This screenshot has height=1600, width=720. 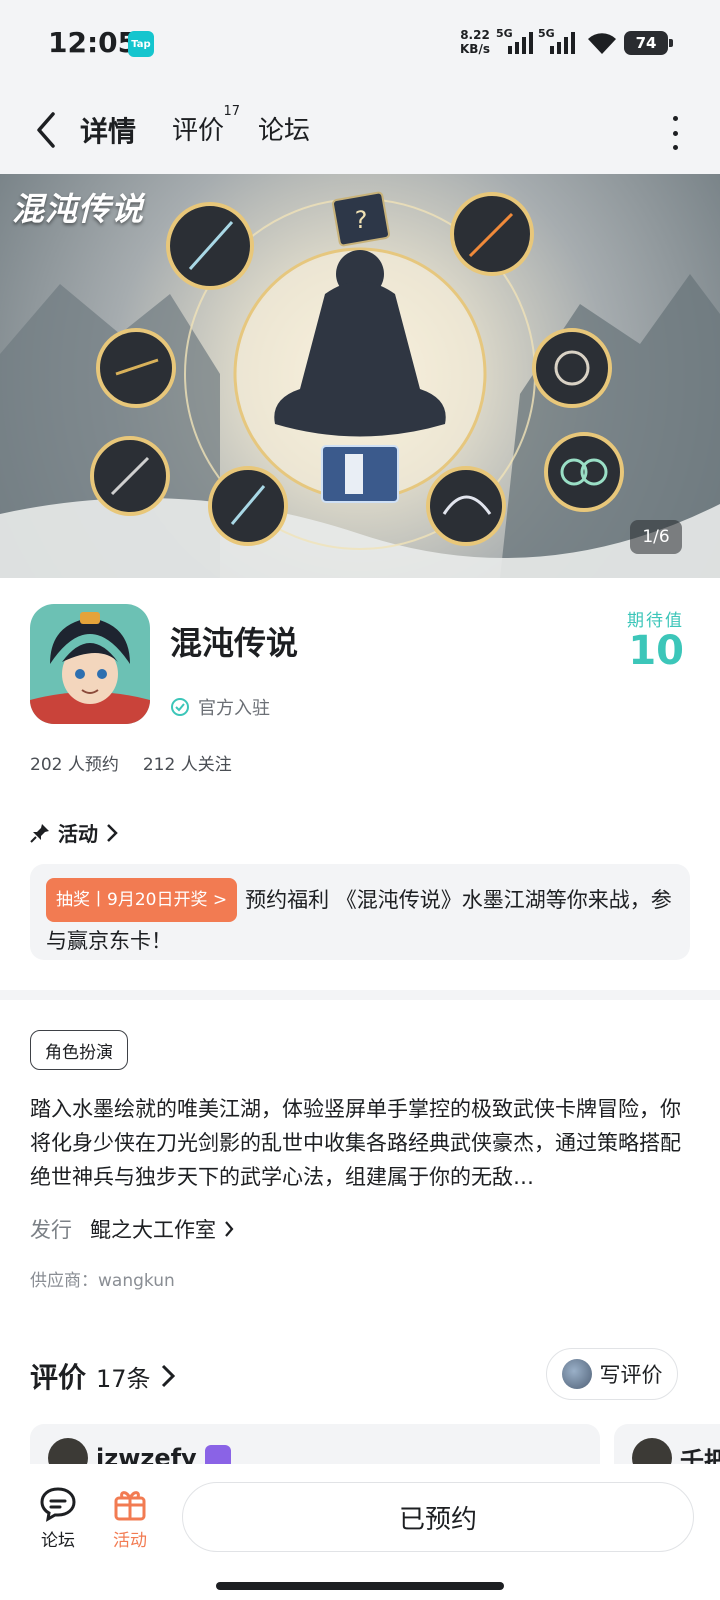 I want to click on more-options-button, so click(x=675, y=133).